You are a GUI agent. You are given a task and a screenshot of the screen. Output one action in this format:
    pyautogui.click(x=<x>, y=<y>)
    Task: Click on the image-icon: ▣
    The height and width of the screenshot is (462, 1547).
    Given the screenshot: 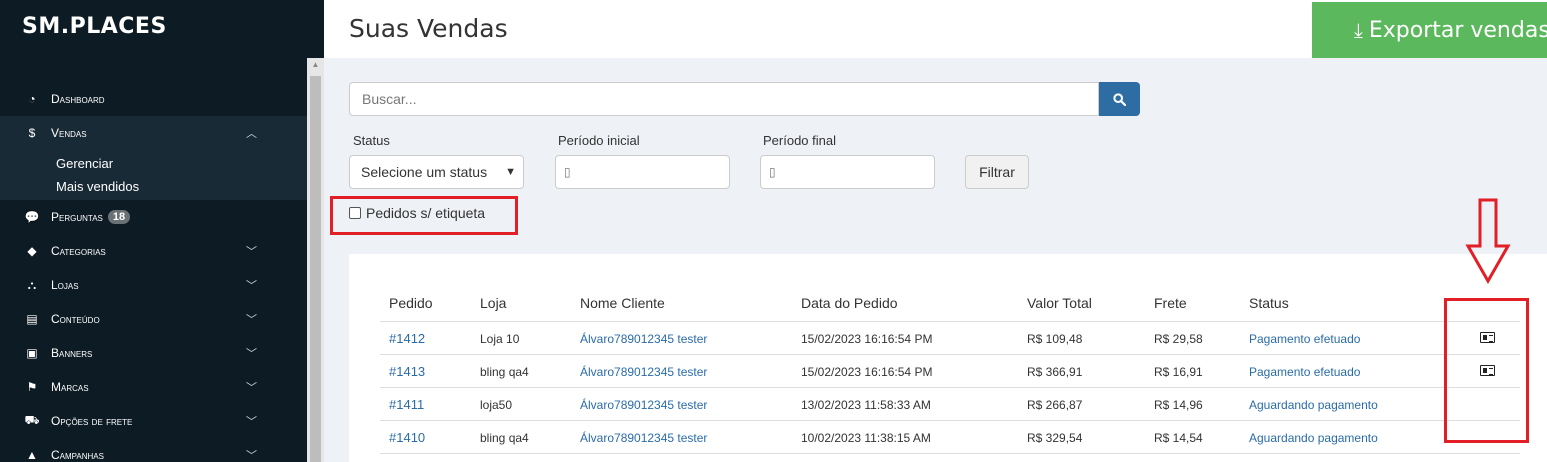 What is the action you would take?
    pyautogui.click(x=32, y=353)
    